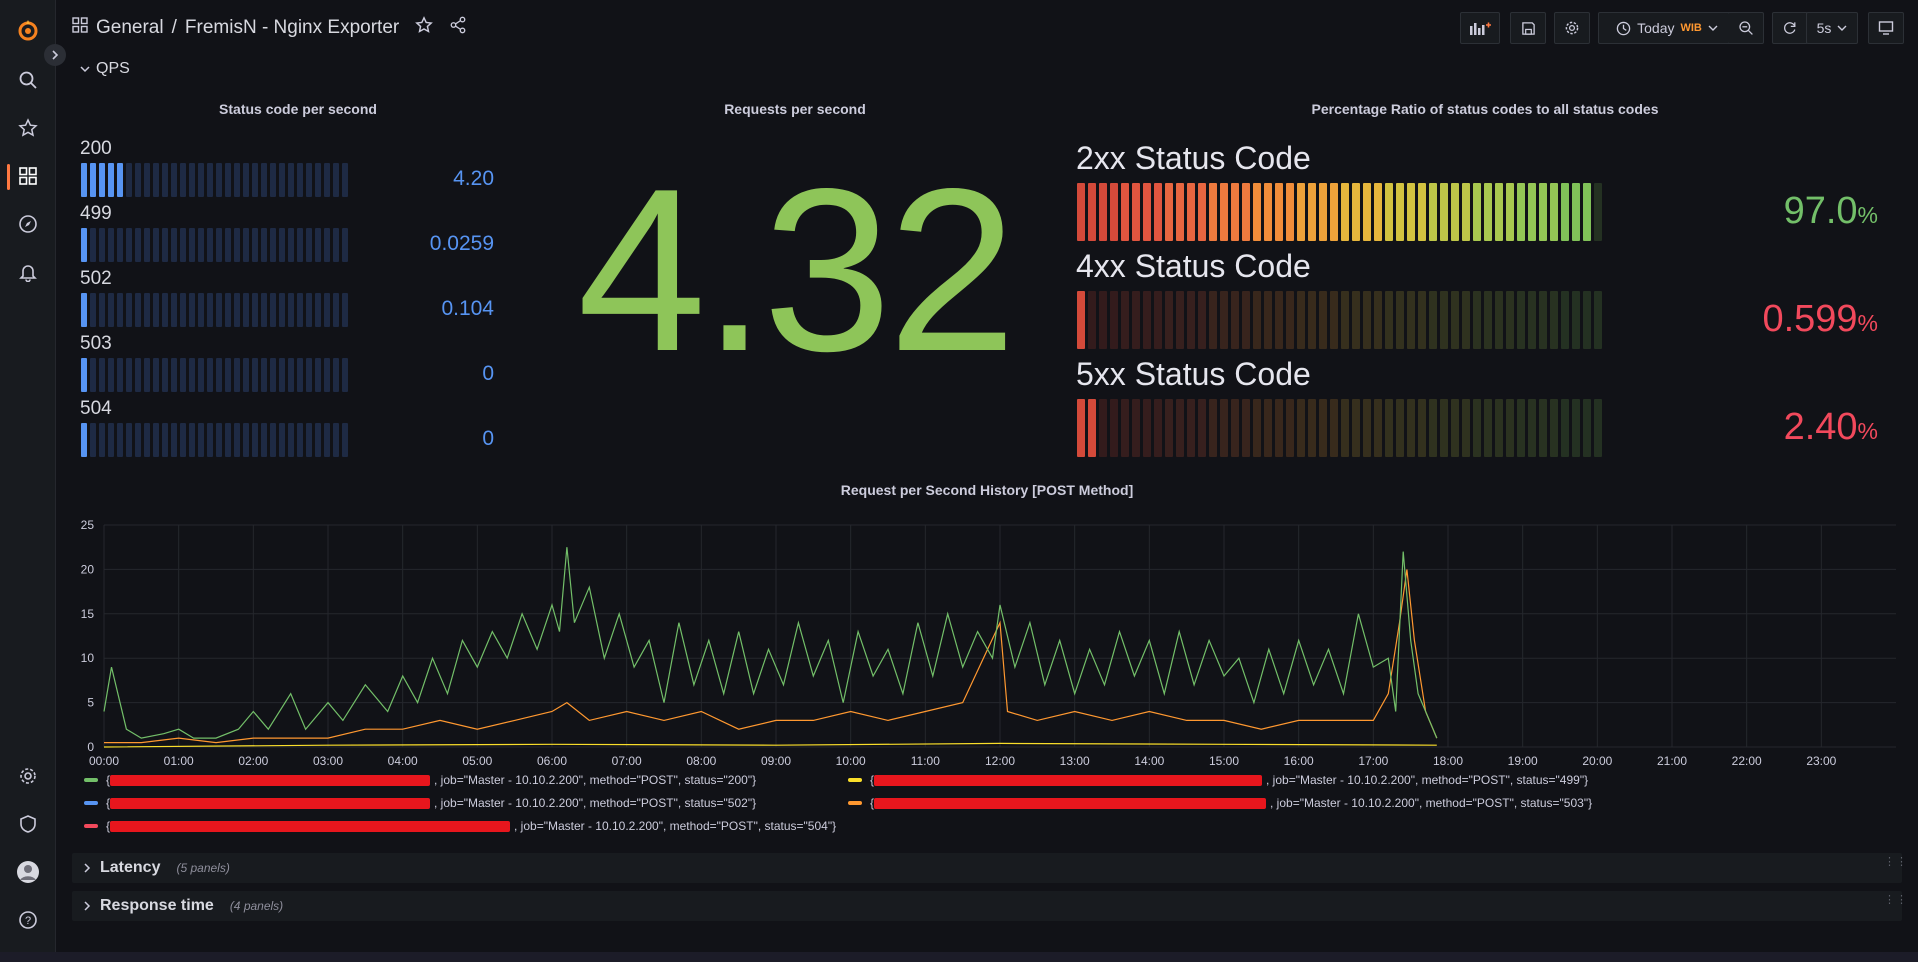  I want to click on star-icon, so click(424, 28).